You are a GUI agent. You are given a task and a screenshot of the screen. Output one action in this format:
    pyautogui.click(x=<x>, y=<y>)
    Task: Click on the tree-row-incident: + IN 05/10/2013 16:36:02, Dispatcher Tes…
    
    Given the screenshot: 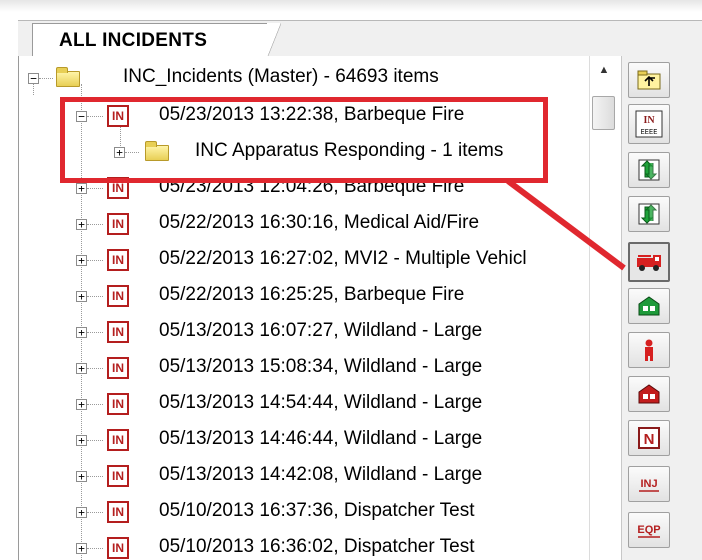 What is the action you would take?
    pyautogui.click(x=303, y=545)
    